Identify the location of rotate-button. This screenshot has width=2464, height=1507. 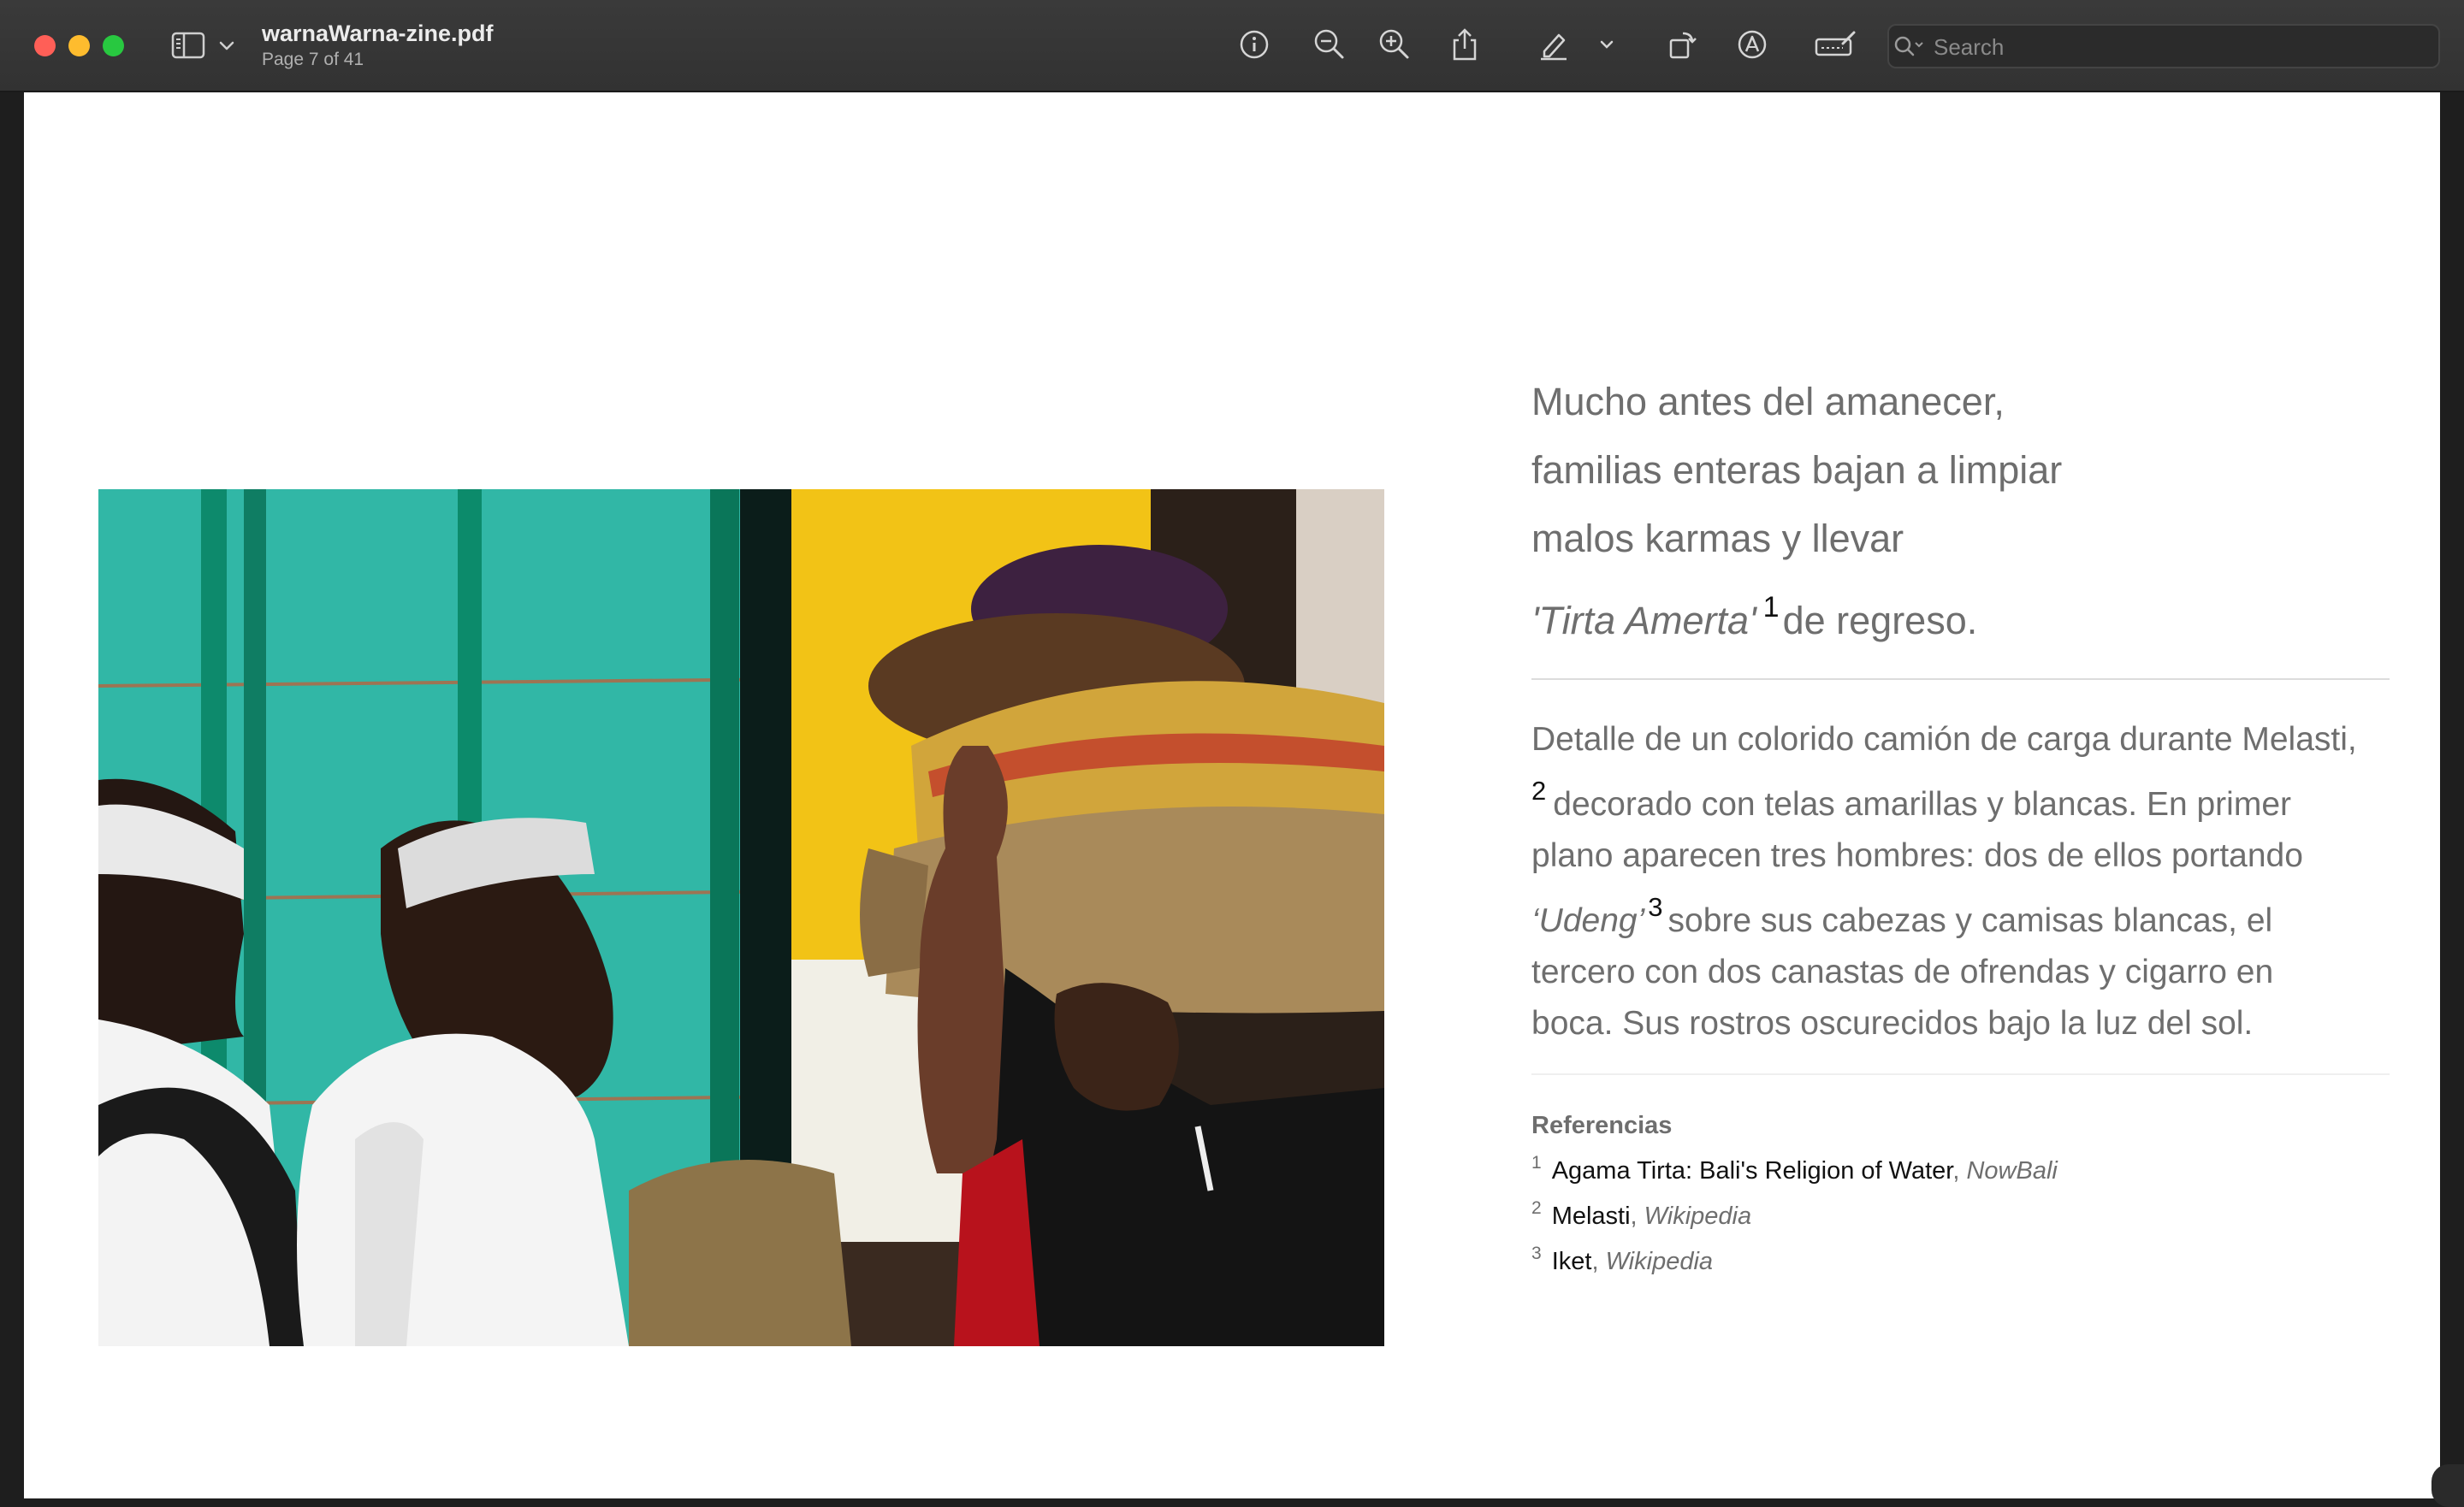
(1682, 44).